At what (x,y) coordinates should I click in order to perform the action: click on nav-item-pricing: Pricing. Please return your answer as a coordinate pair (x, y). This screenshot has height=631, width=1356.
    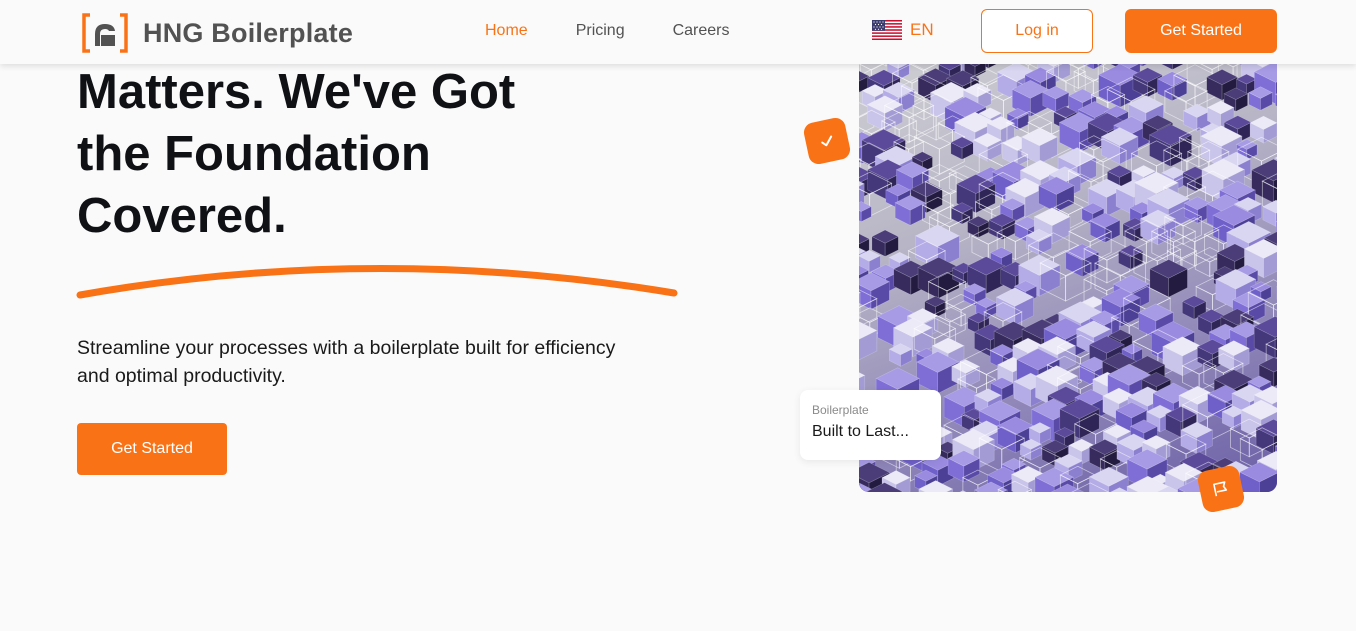
    Looking at the image, I should click on (600, 31).